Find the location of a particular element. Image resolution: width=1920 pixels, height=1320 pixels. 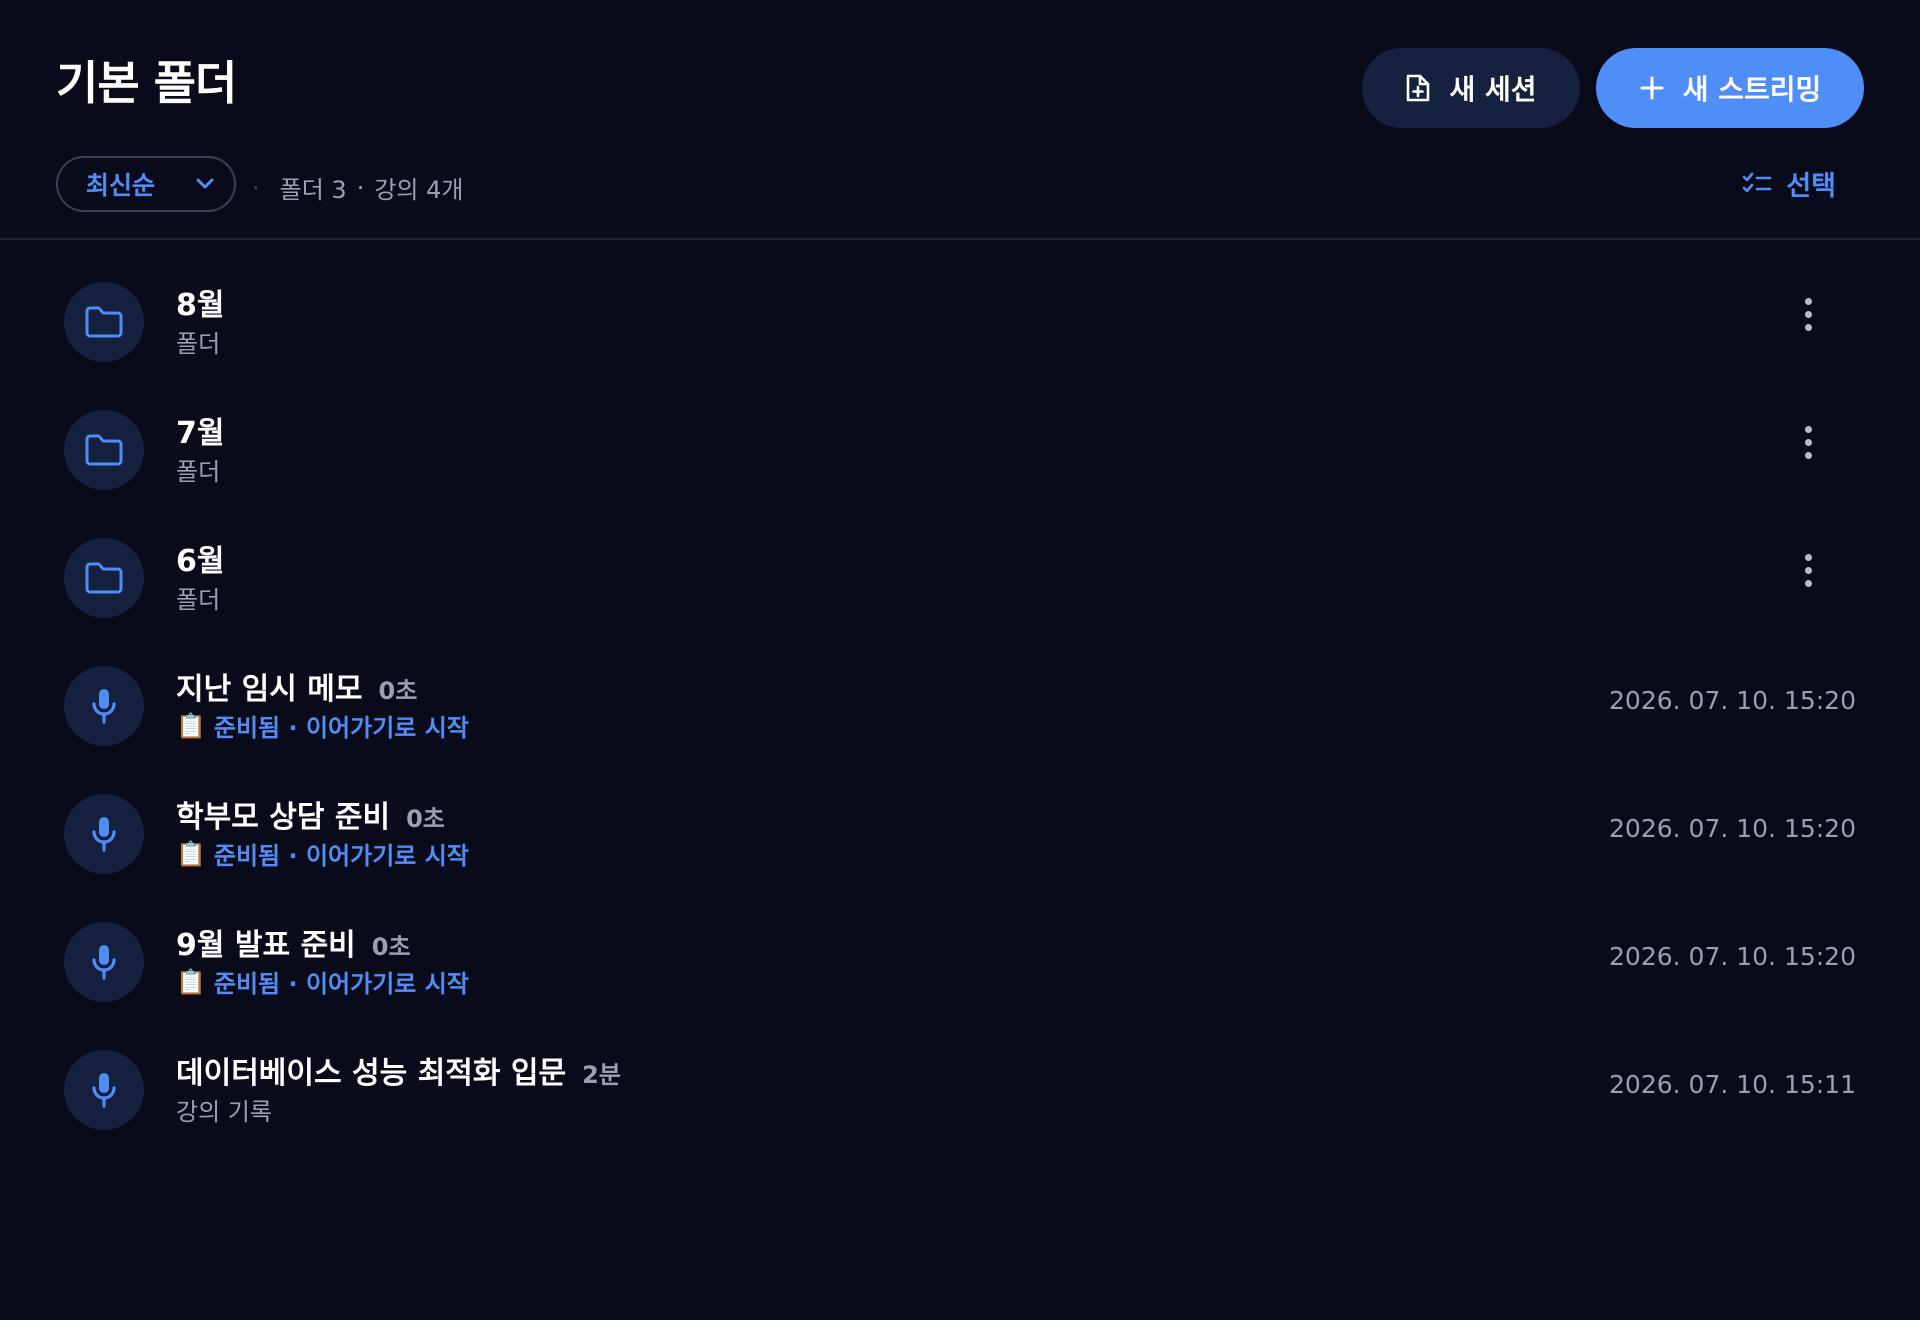

lecture-title: 학부모 상담 준비 0초 is located at coordinates (310, 814).